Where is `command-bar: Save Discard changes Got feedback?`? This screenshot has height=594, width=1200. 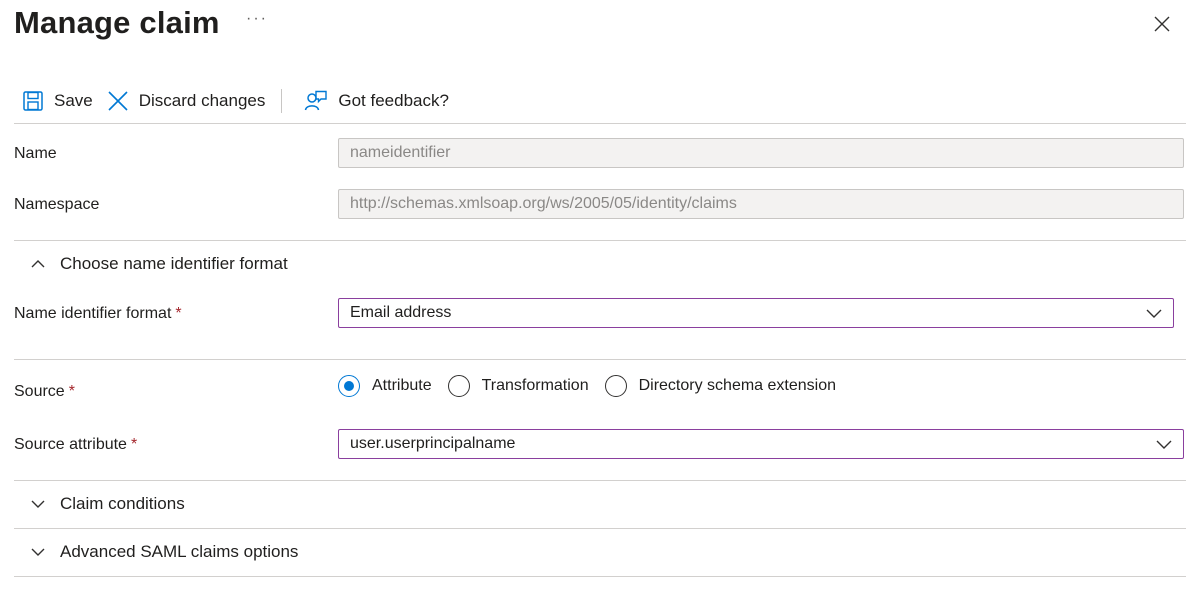 command-bar: Save Discard changes Got feedback? is located at coordinates (600, 101).